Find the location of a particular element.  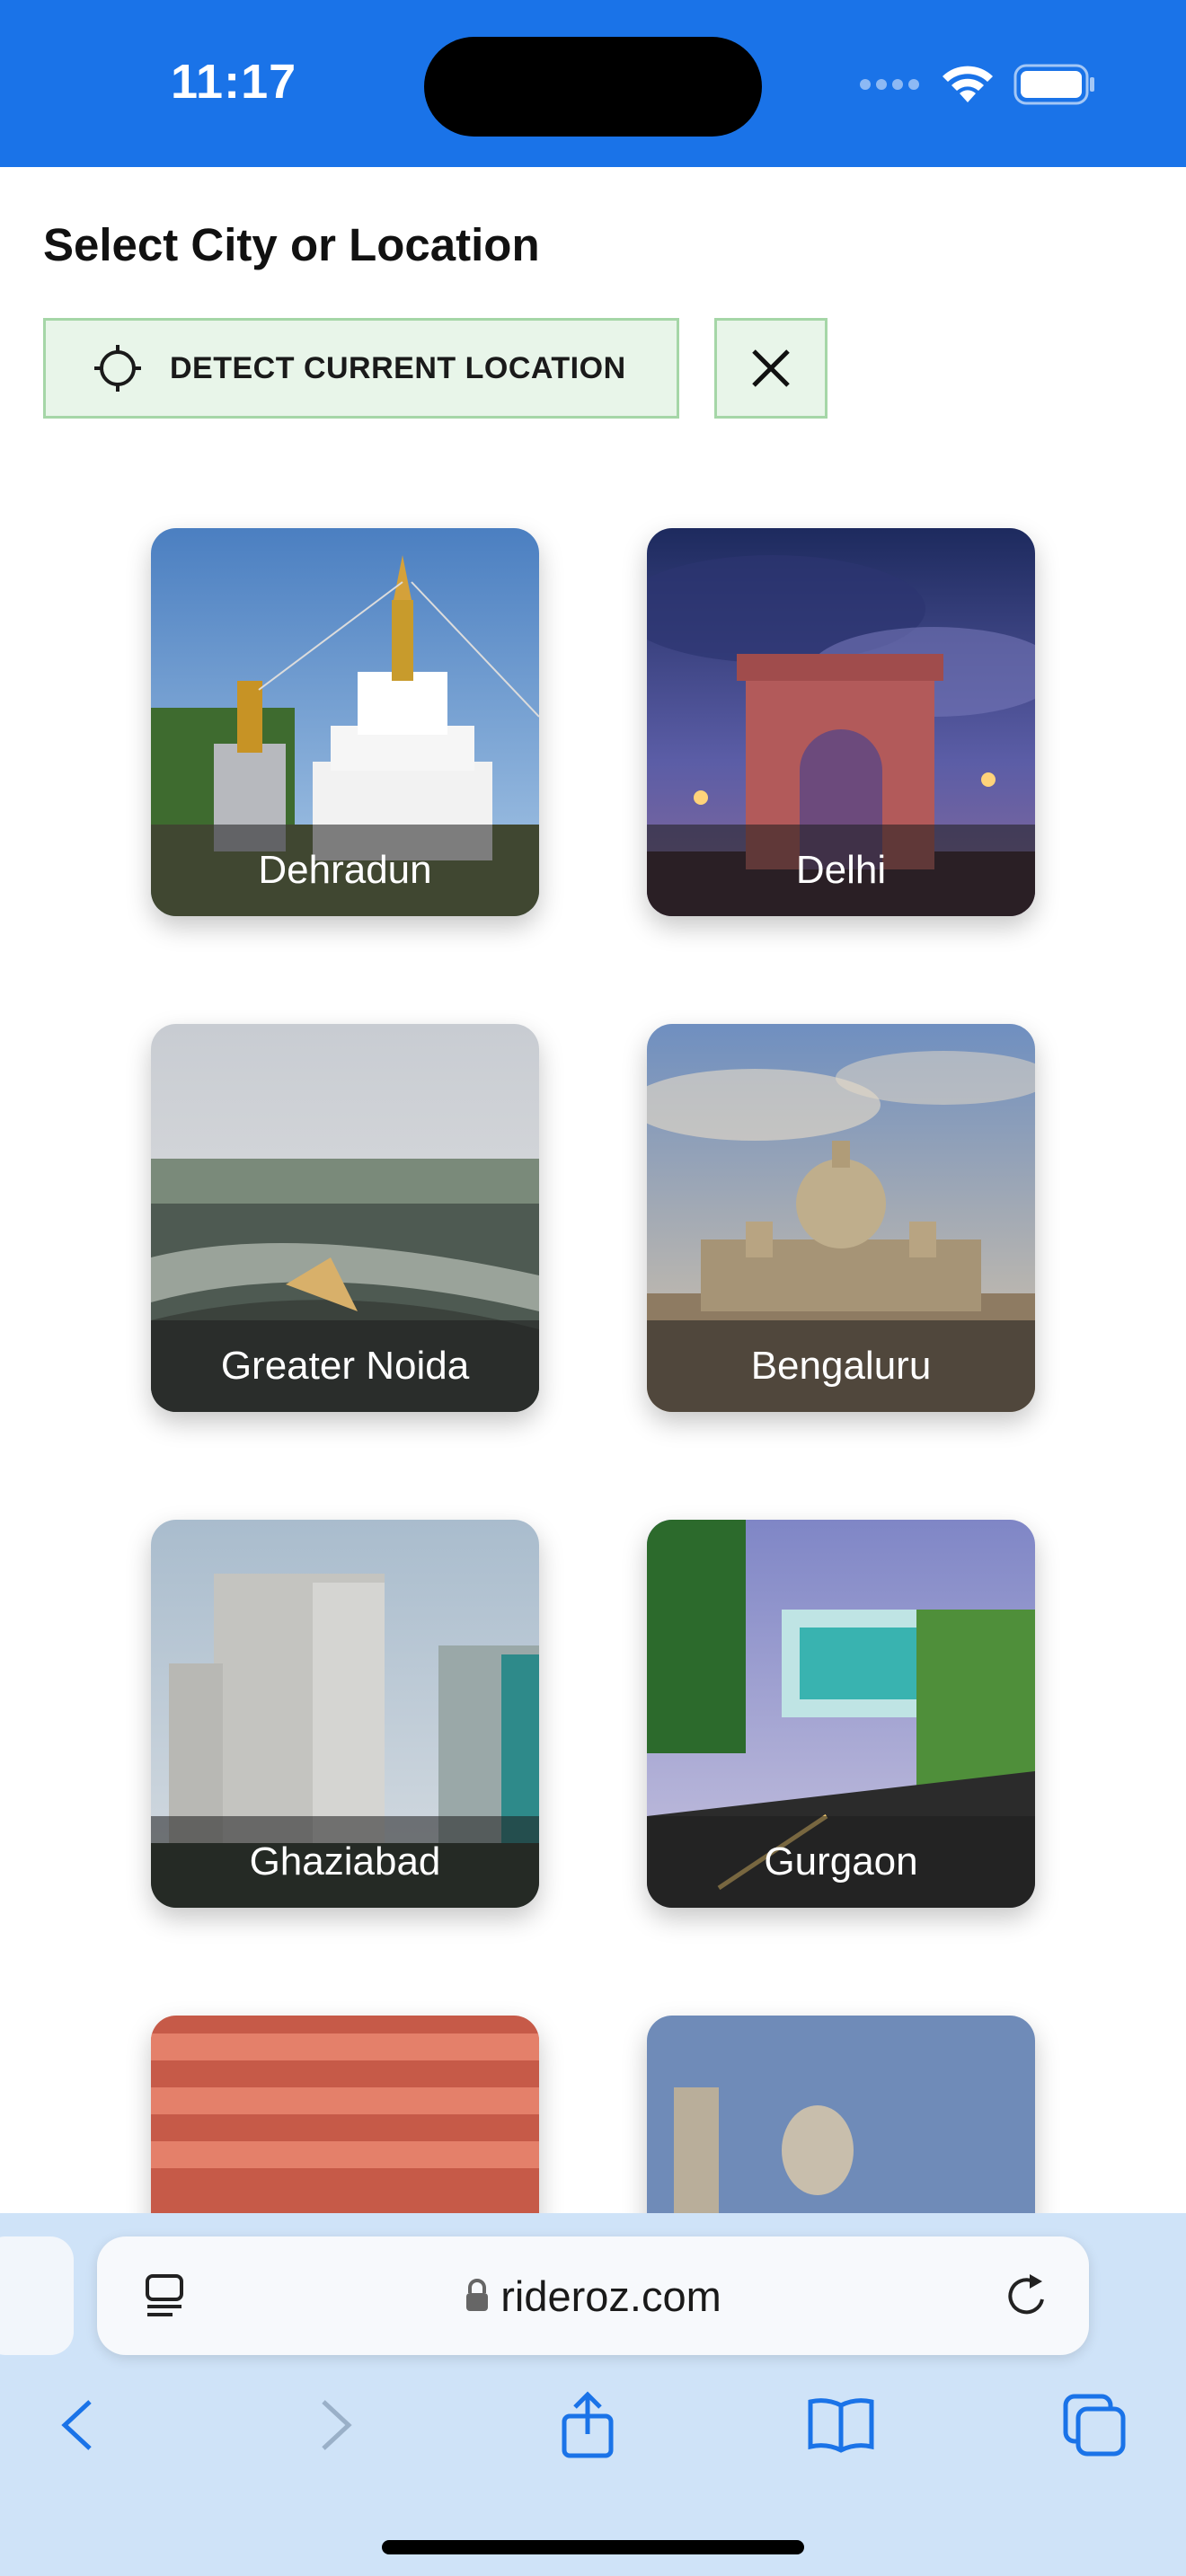

status-bar: 11:17 is located at coordinates (593, 83).